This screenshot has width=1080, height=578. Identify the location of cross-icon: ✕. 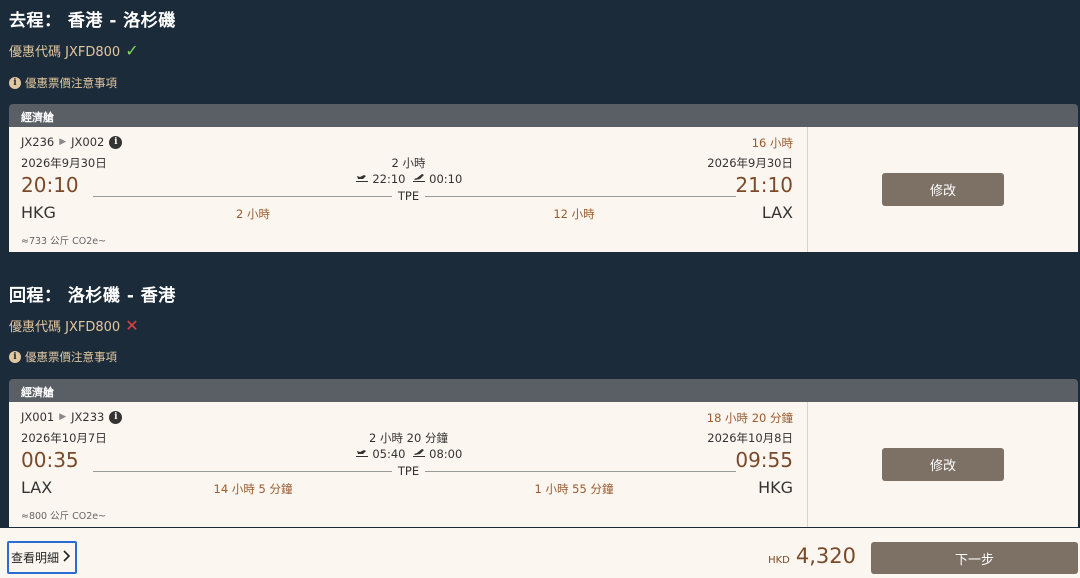
(132, 325).